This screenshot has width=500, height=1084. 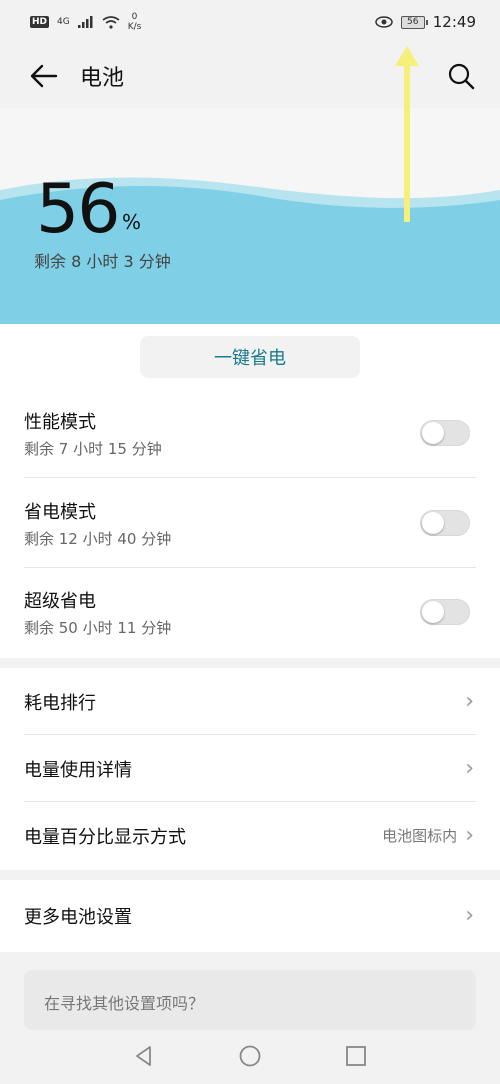 What do you see at coordinates (250, 613) in the screenshot?
I see `mode-row-ultra-saving: 超级省电 剩余 50 小时 11 分钟` at bounding box center [250, 613].